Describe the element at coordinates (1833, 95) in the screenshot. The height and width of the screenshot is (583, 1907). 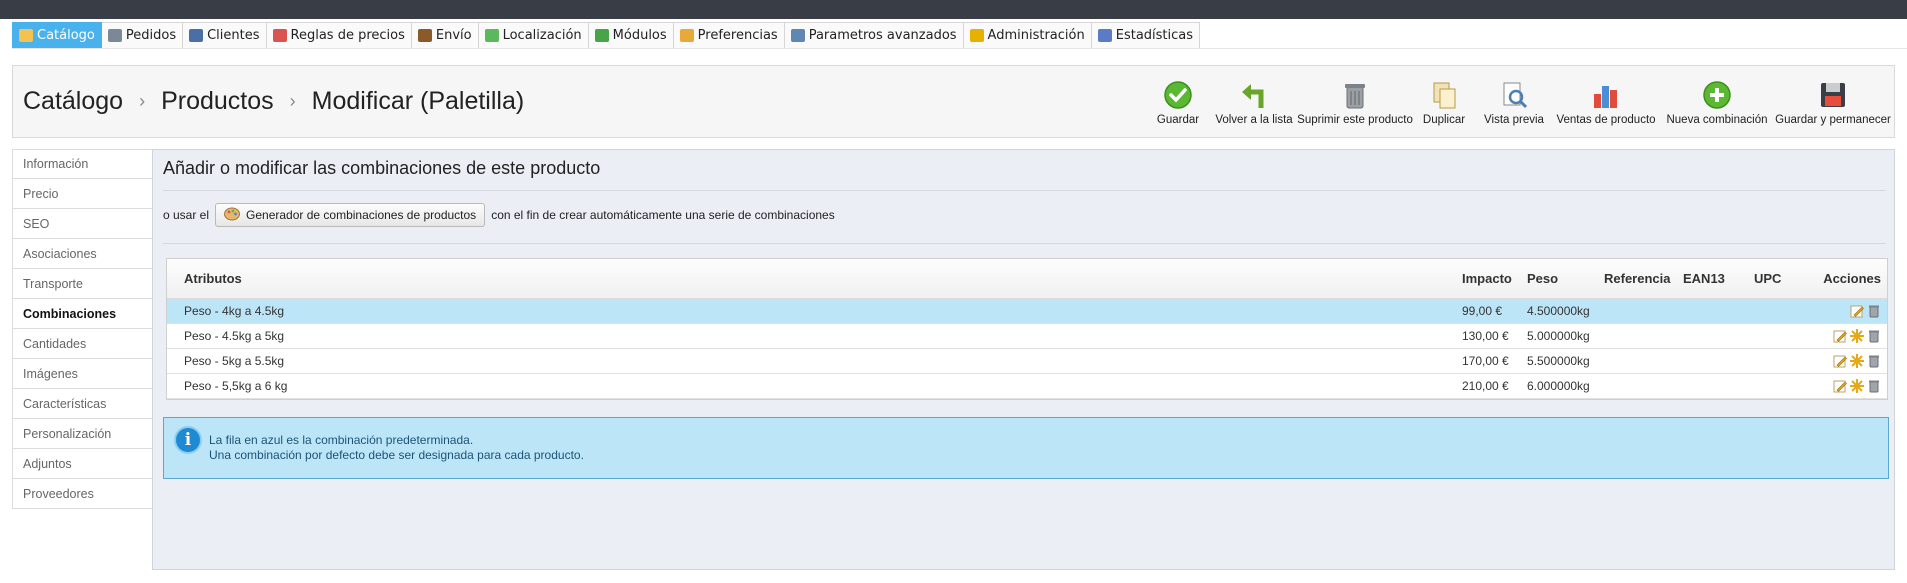
I see `floppy-icon` at that location.